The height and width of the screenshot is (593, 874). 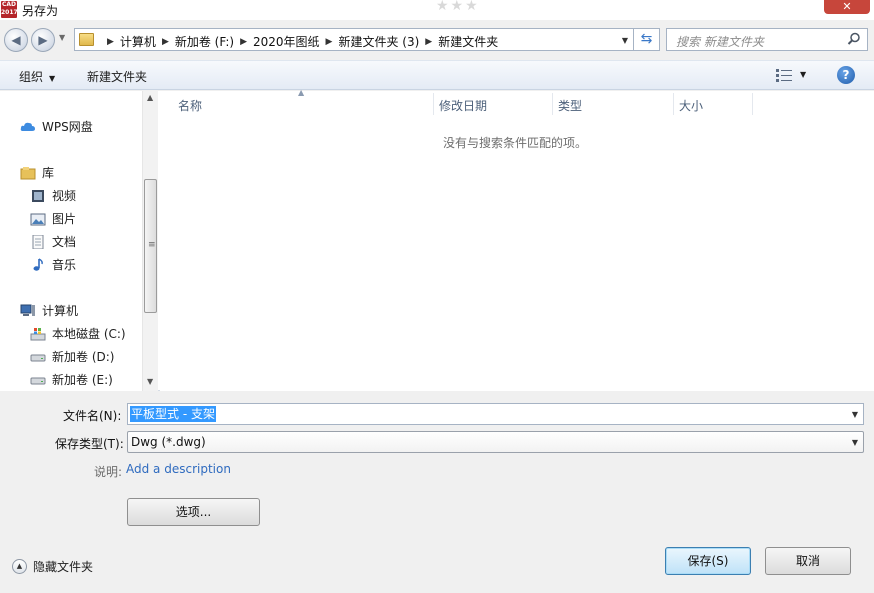 What do you see at coordinates (286, 41) in the screenshot?
I see `breadcrumb-2020-drawings: 2020年图纸` at bounding box center [286, 41].